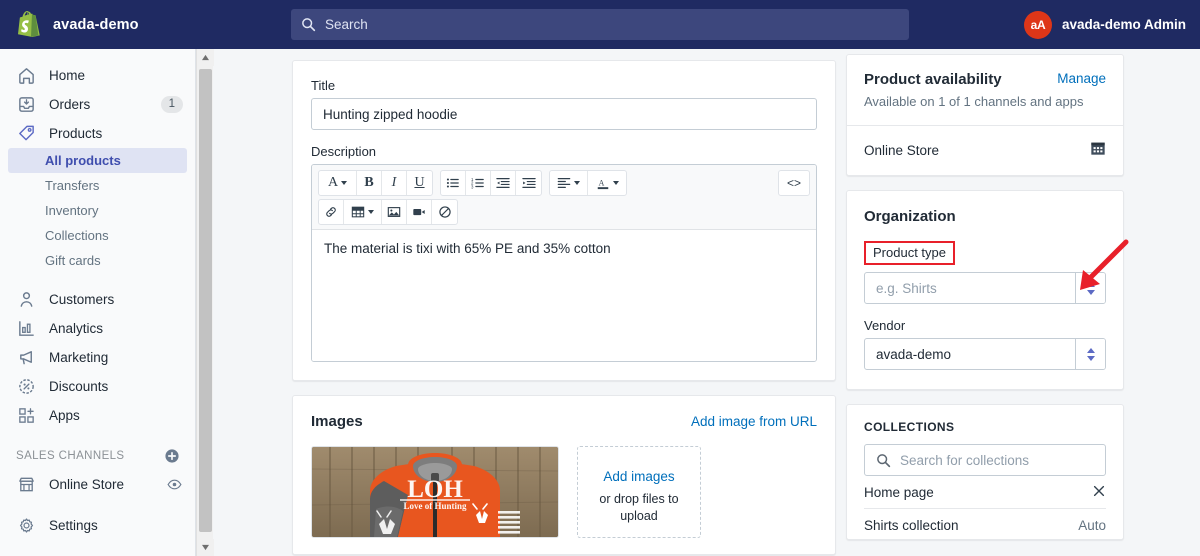 This screenshot has width=1200, height=556. What do you see at coordinates (97, 525) in the screenshot?
I see `sidebar-item-settings: Settings` at bounding box center [97, 525].